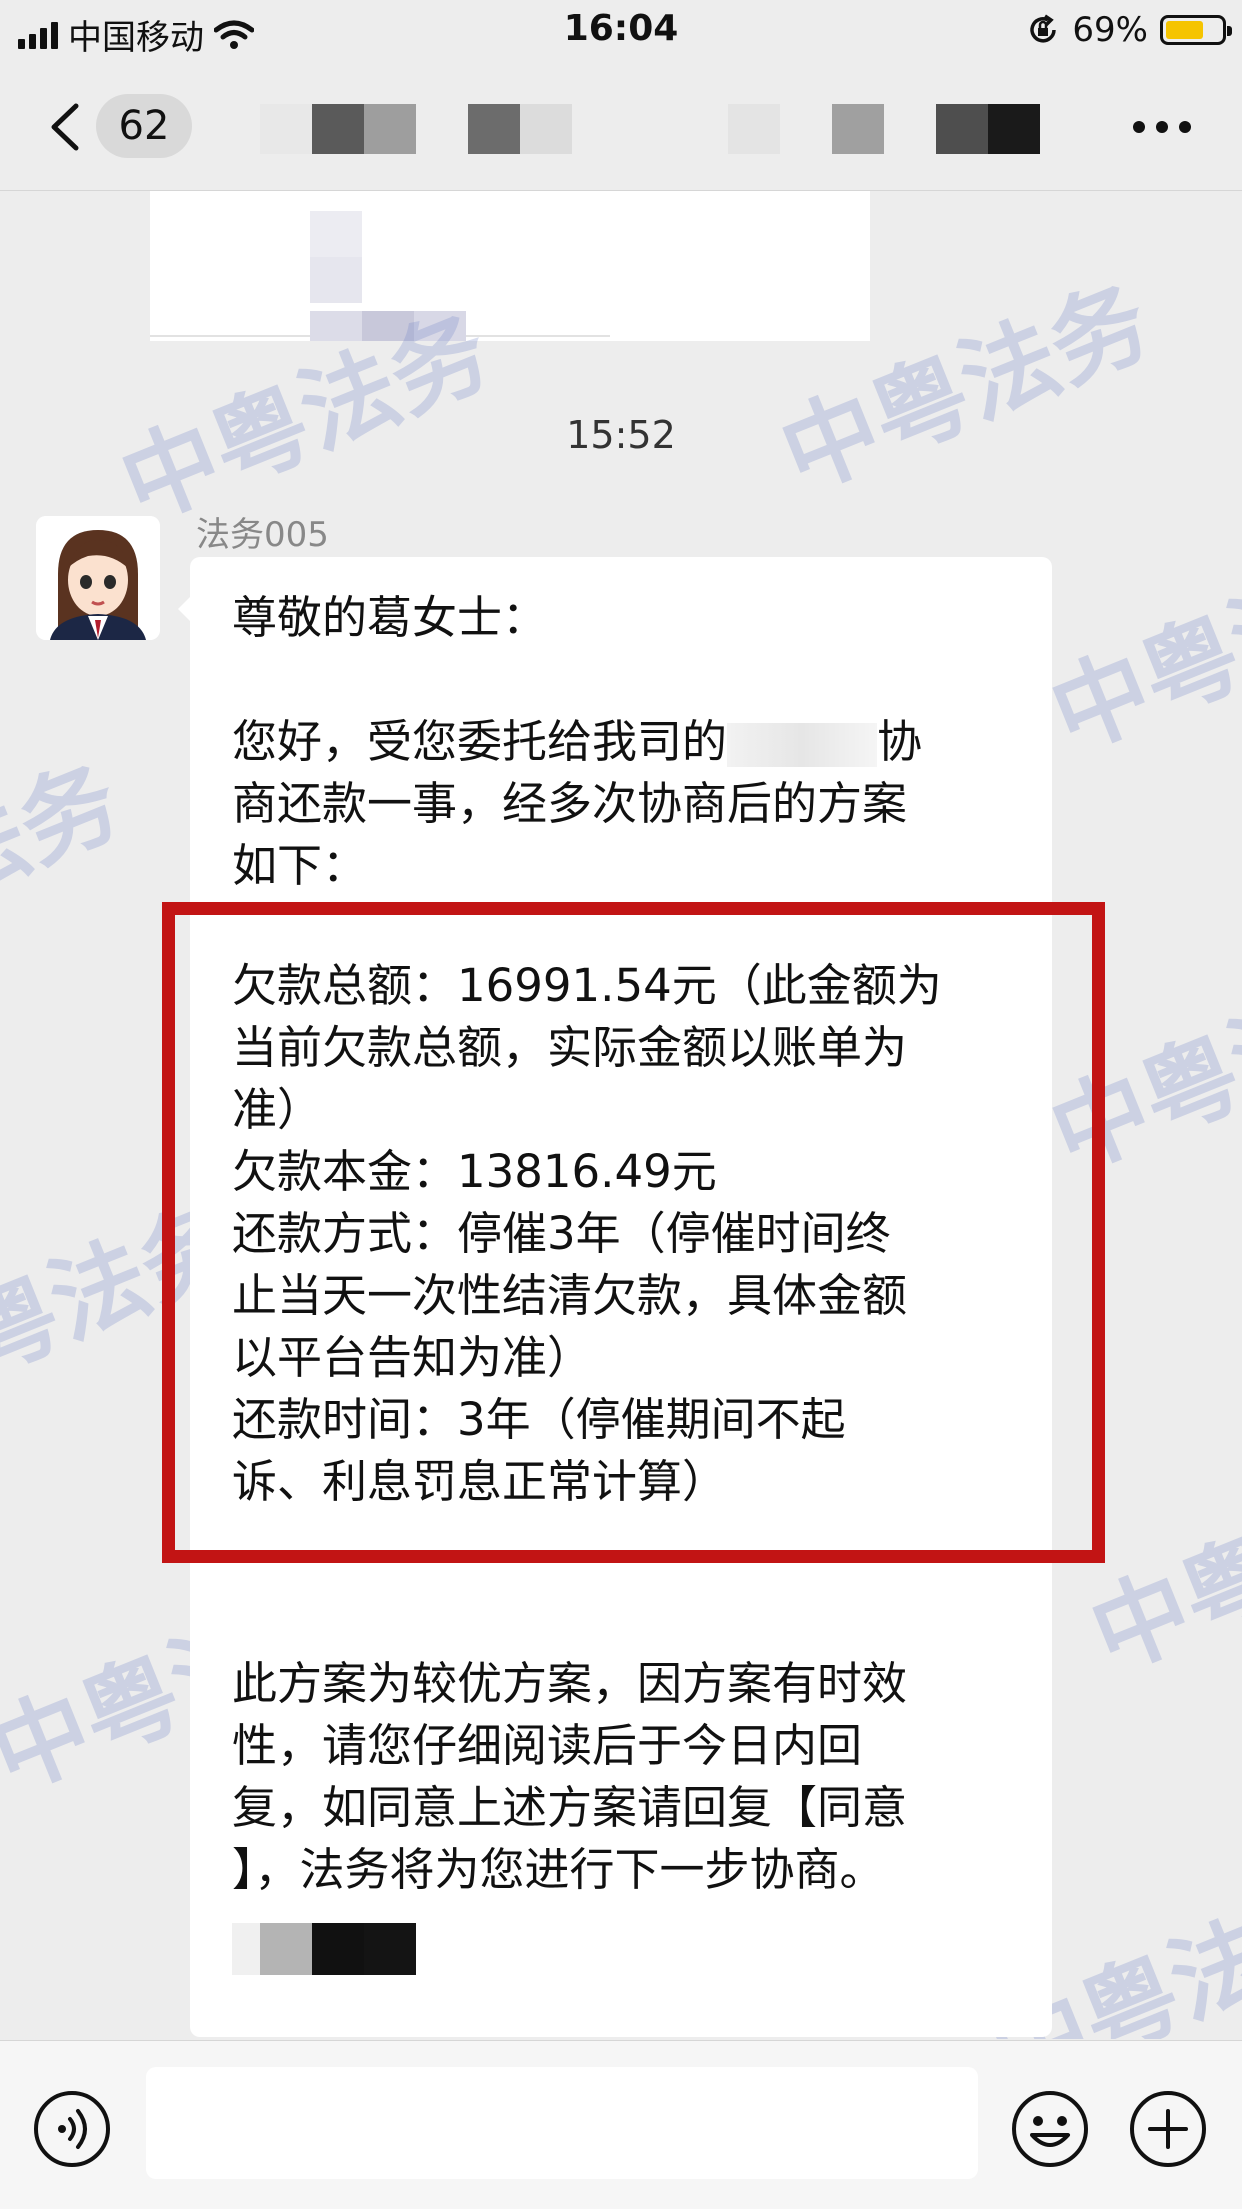 The image size is (1242, 2209). What do you see at coordinates (802, 745) in the screenshot?
I see `redacted-text-mosaic` at bounding box center [802, 745].